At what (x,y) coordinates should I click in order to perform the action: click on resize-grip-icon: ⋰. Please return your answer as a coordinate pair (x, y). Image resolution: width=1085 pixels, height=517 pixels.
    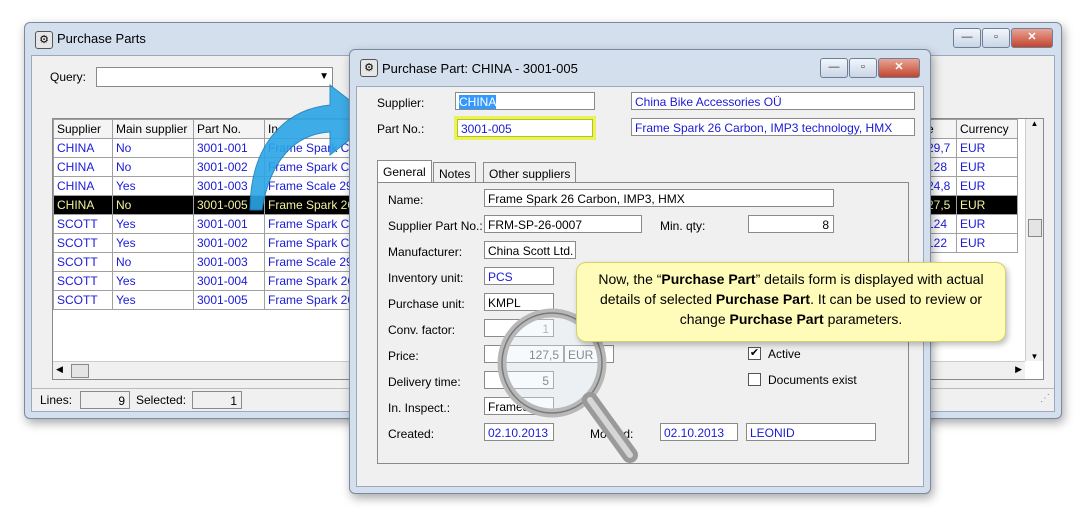
    Looking at the image, I should click on (1045, 398).